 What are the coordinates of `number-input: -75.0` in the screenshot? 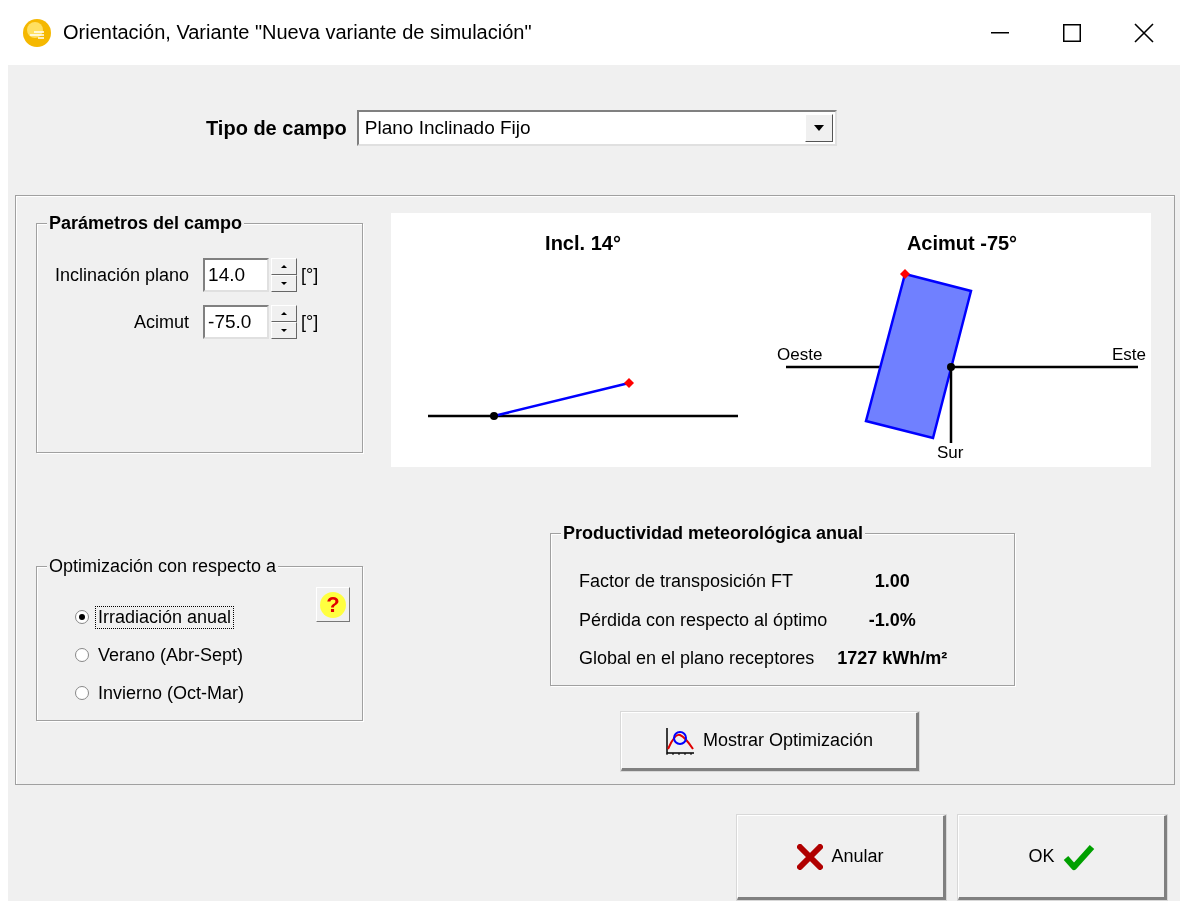 It's located at (236, 322).